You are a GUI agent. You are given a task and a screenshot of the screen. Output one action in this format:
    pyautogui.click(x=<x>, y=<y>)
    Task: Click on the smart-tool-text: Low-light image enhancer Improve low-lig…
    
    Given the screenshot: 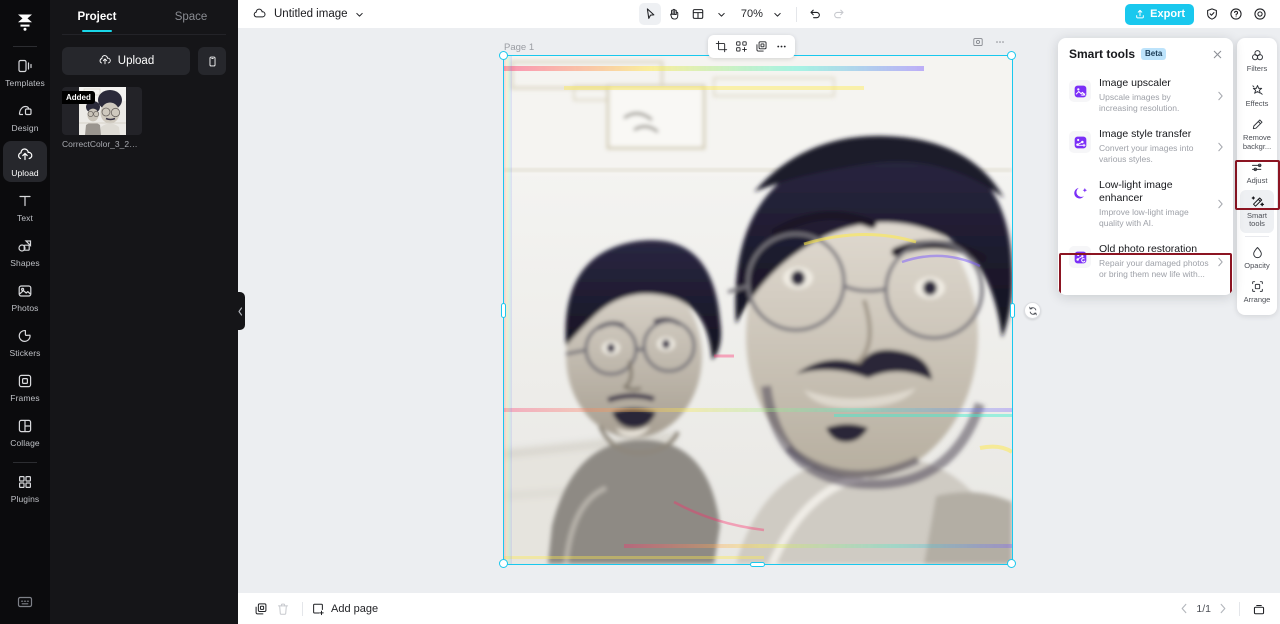 What is the action you would take?
    pyautogui.click(x=1154, y=204)
    